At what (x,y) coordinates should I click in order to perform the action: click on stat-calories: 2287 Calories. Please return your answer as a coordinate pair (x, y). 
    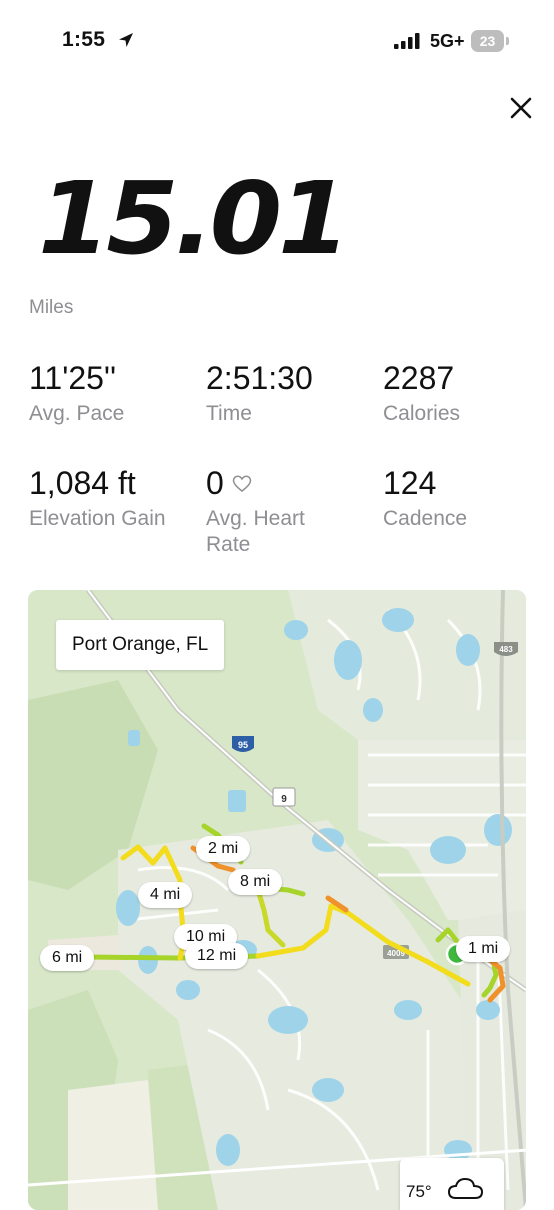
    Looking at the image, I should click on (421, 393).